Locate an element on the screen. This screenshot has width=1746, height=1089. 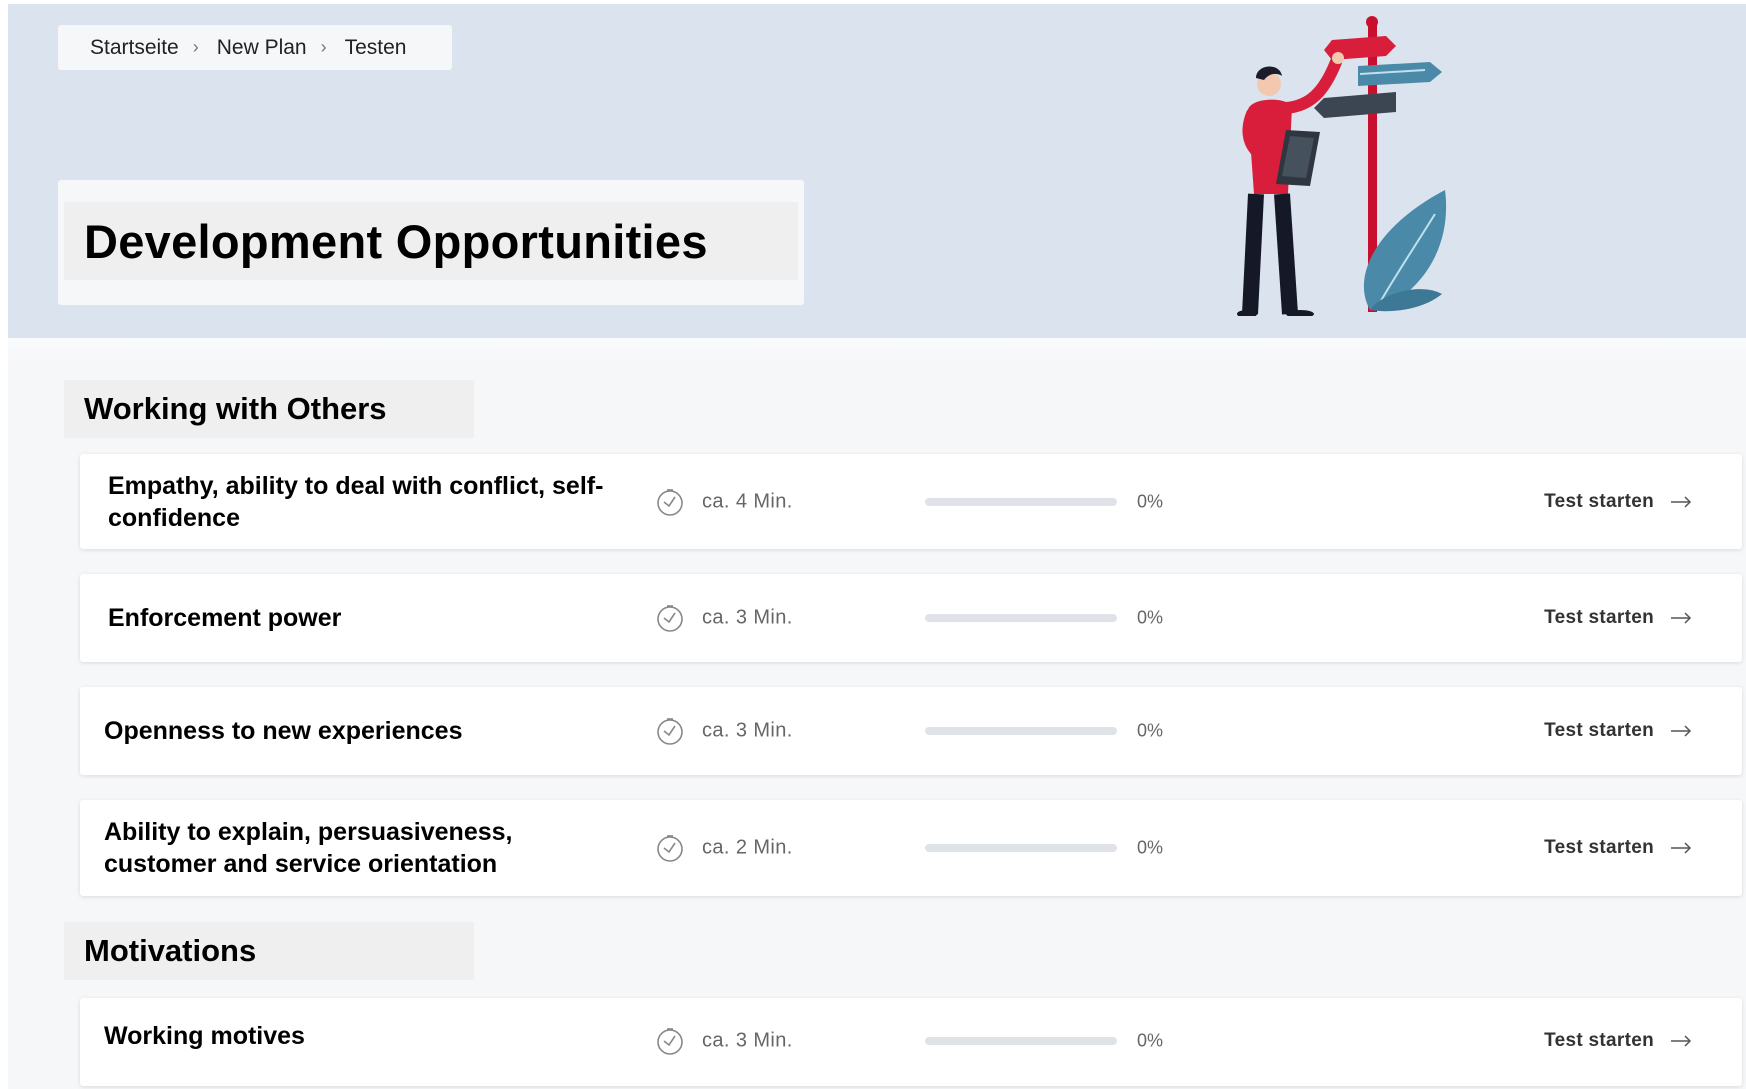
title-highlight: Development Opportunities is located at coordinates (431, 241).